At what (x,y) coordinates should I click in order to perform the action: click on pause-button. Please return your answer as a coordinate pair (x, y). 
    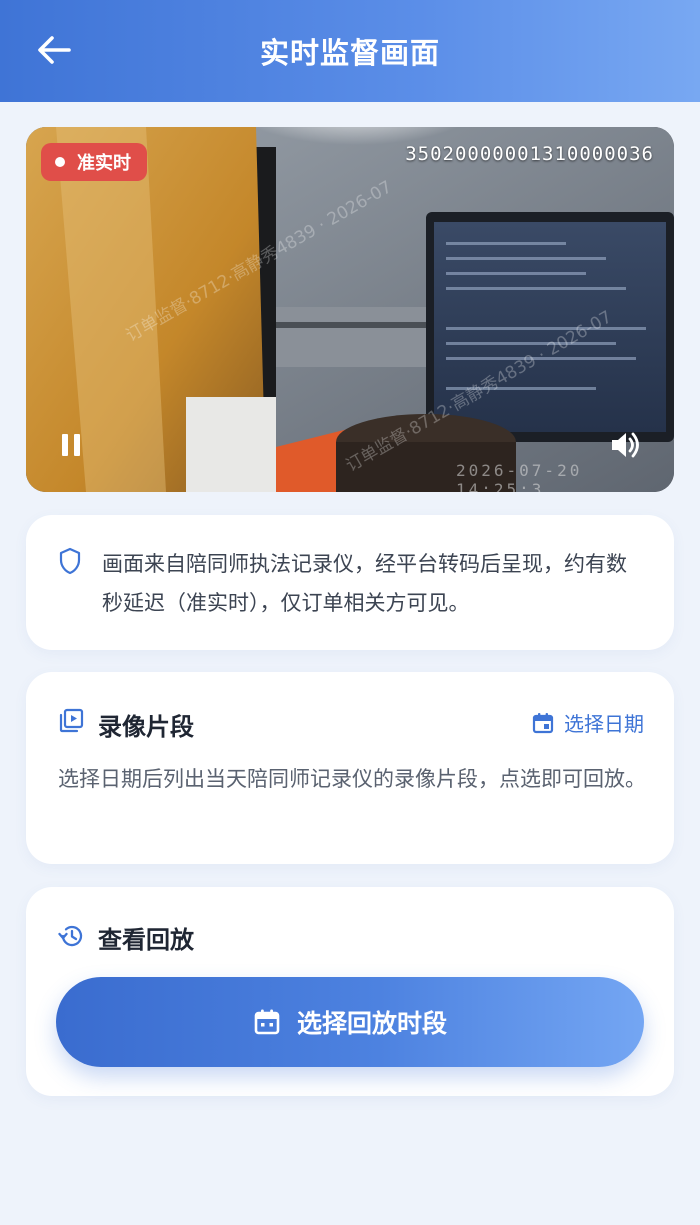
    Looking at the image, I should click on (71, 445).